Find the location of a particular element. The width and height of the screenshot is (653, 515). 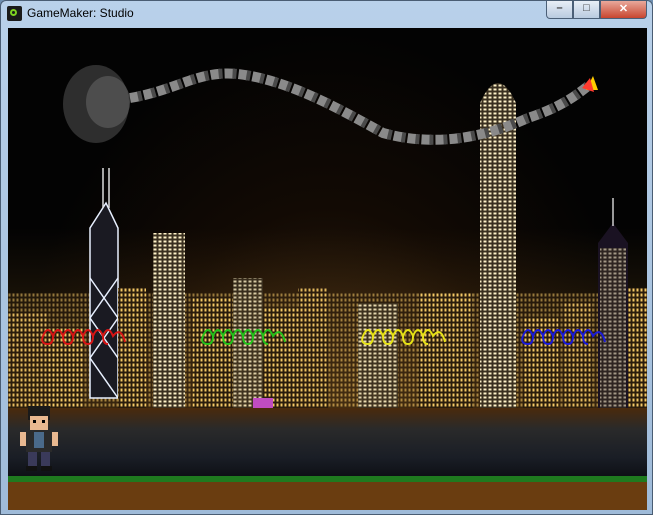

minimize-icon: – is located at coordinates (559, 8).